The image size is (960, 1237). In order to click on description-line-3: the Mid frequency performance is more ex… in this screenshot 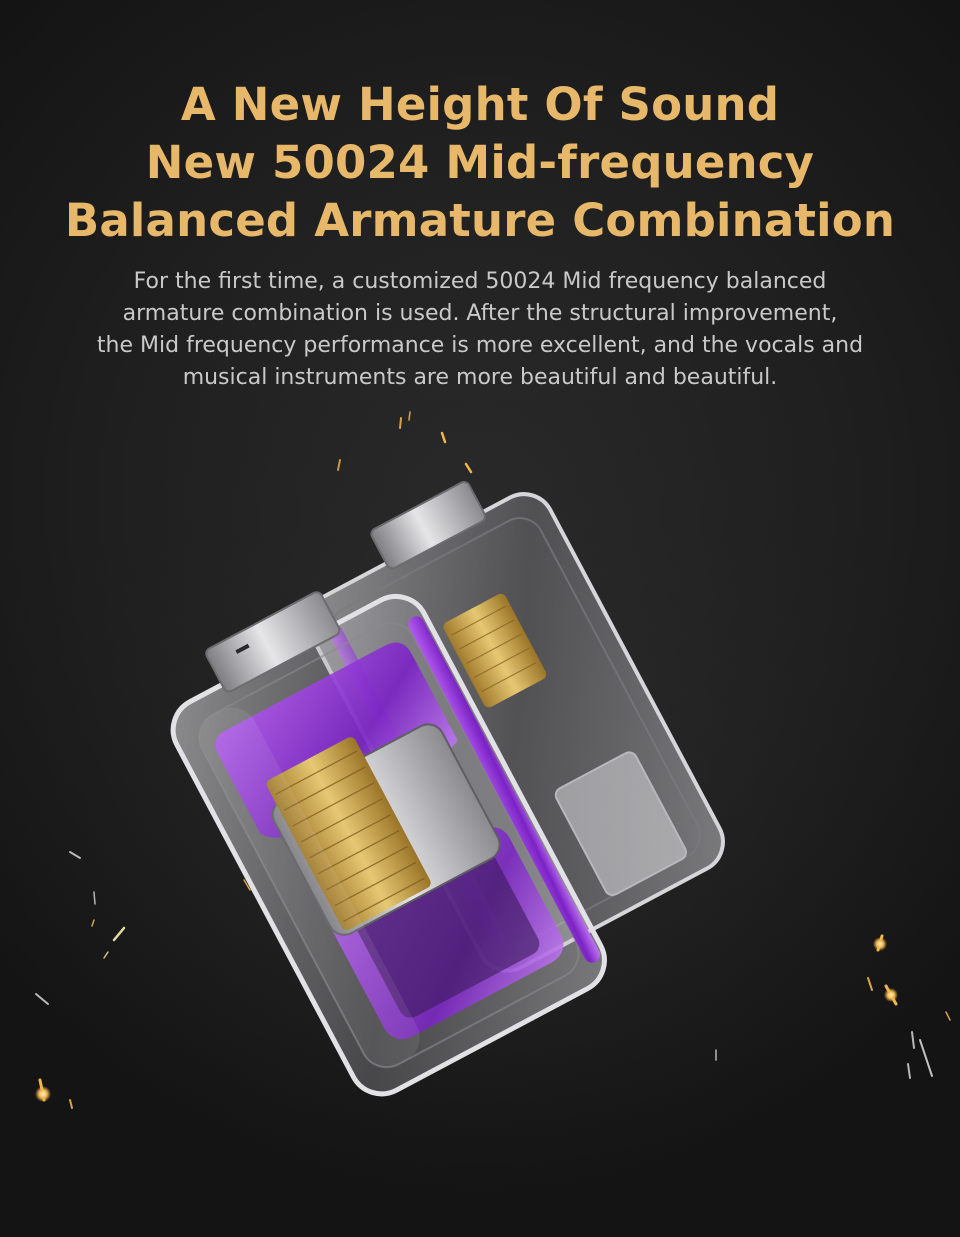, I will do `click(480, 345)`.